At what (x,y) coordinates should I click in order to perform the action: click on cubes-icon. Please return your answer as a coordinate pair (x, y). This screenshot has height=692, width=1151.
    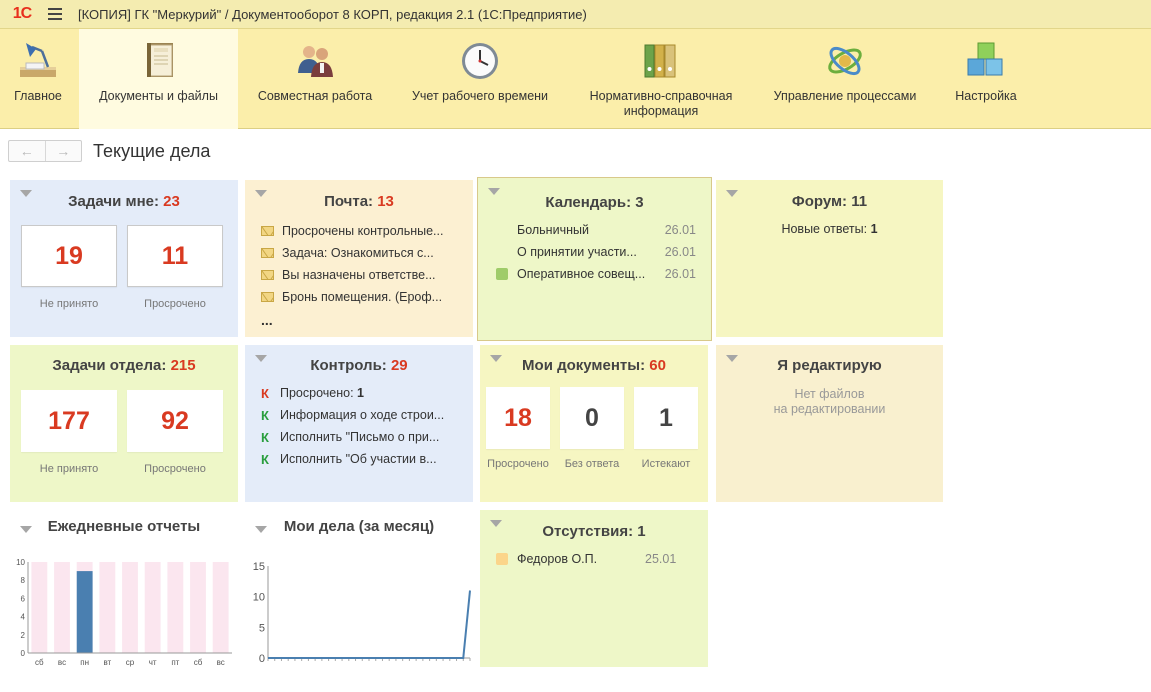
    Looking at the image, I should click on (985, 59).